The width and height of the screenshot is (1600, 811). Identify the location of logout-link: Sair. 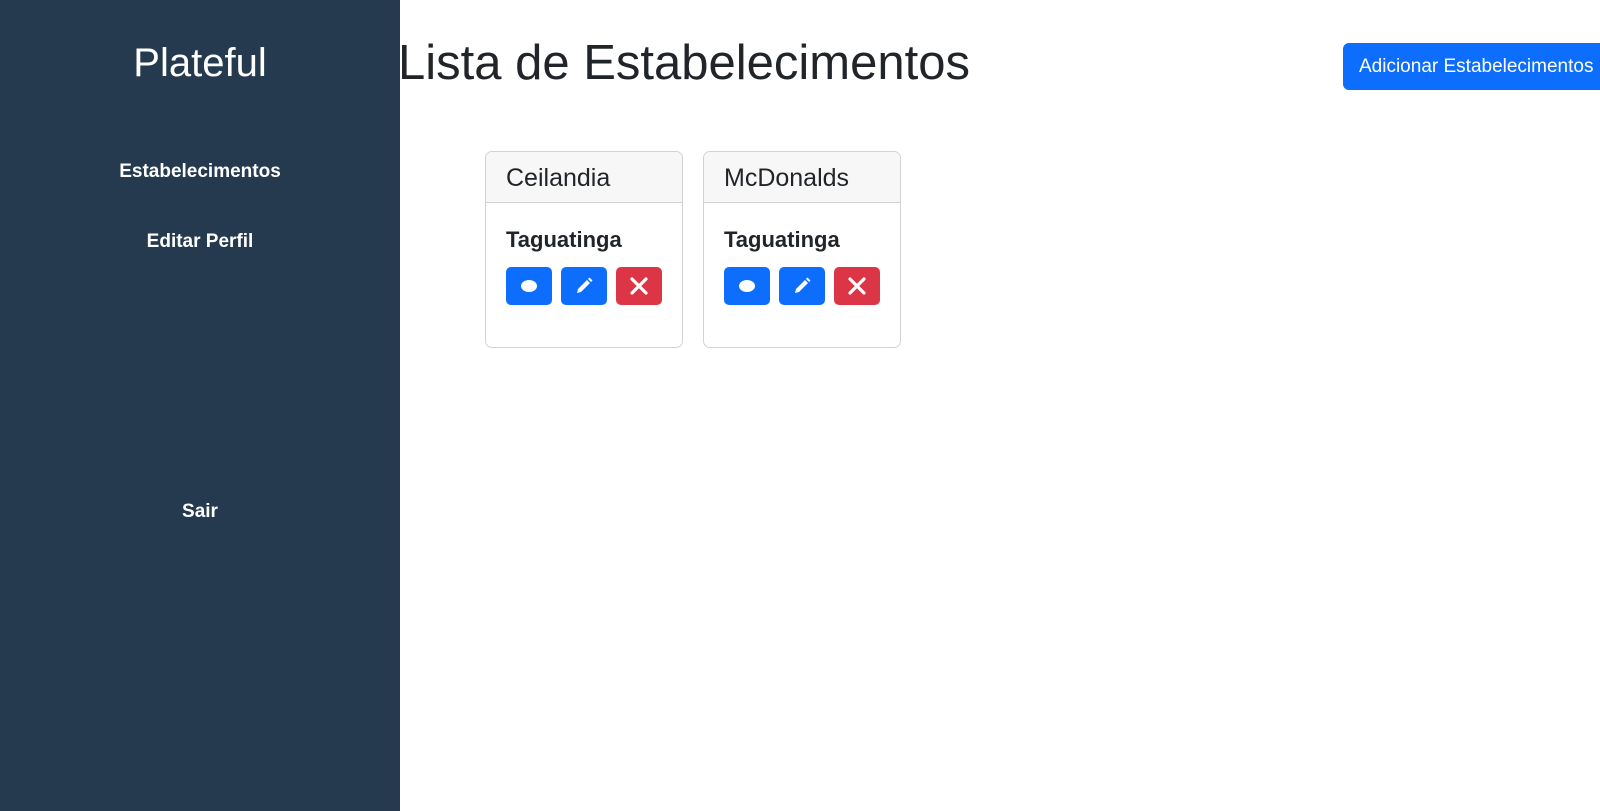
(200, 512).